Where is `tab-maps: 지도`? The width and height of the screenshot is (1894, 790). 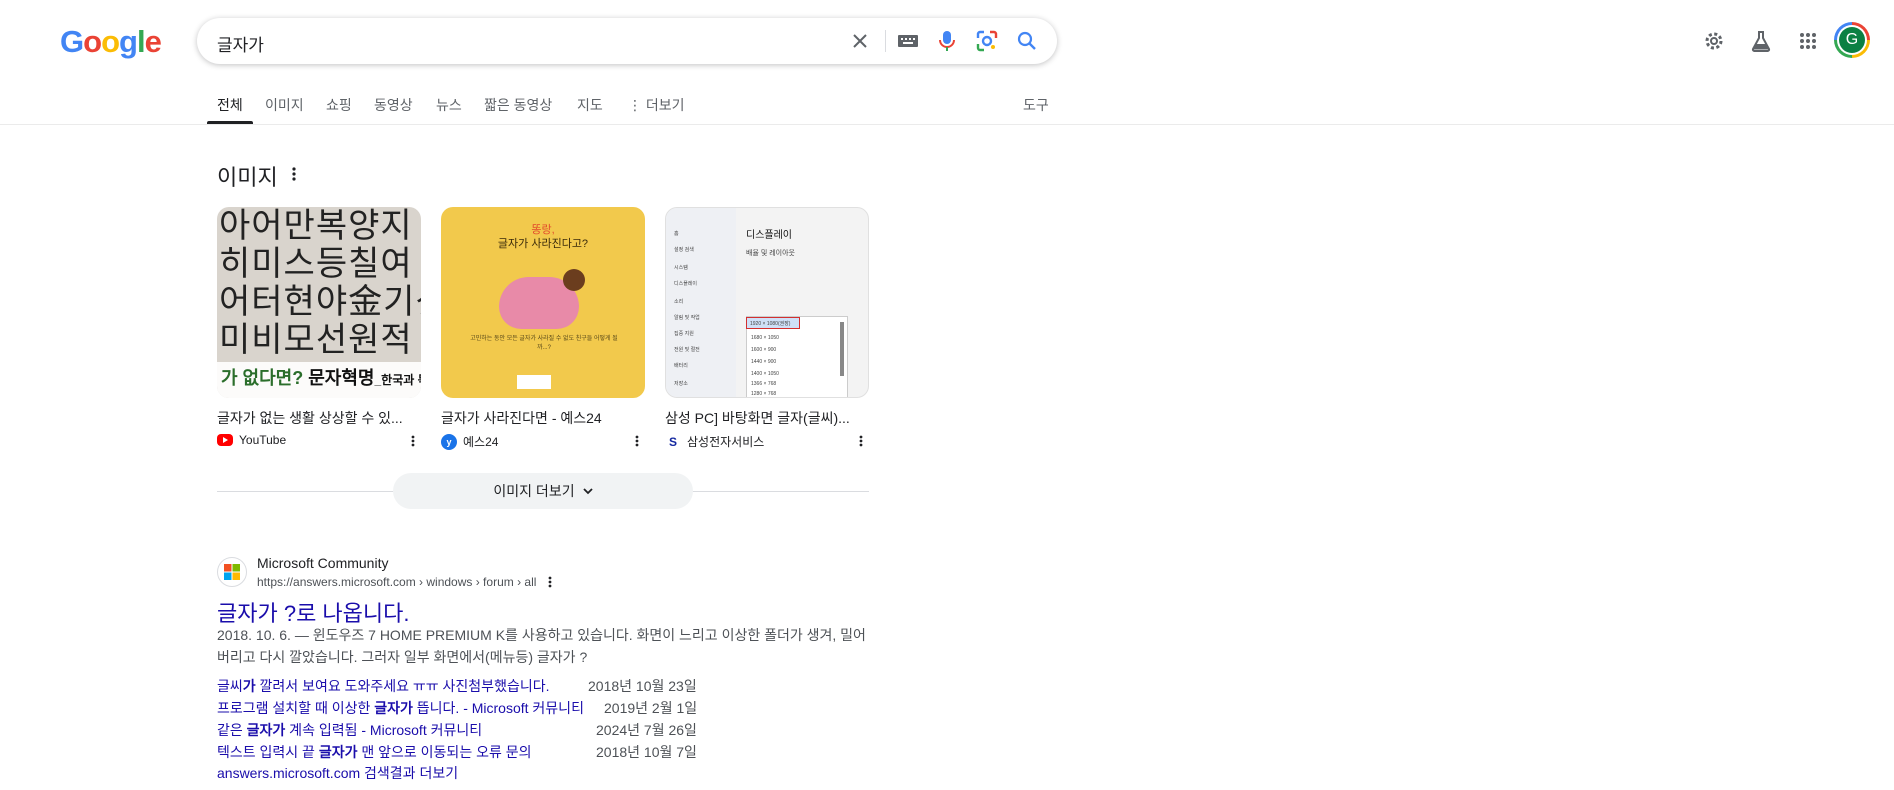 tab-maps: 지도 is located at coordinates (590, 105).